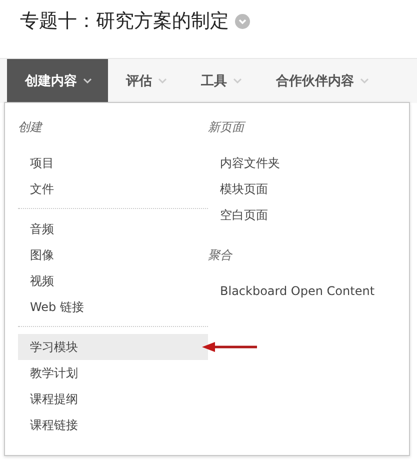 The height and width of the screenshot is (471, 417). Describe the element at coordinates (113, 229) in the screenshot. I see `menu-item: 音频` at that location.